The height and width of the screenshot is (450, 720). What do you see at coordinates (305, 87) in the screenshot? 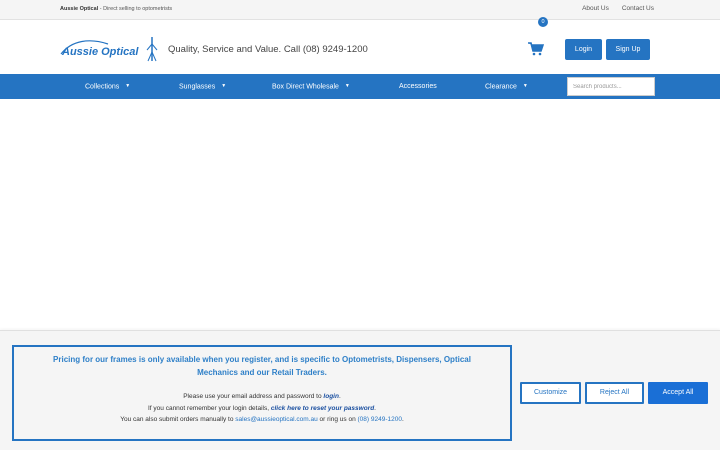
I see `nav-label: Box Direct Wholesale` at bounding box center [305, 87].